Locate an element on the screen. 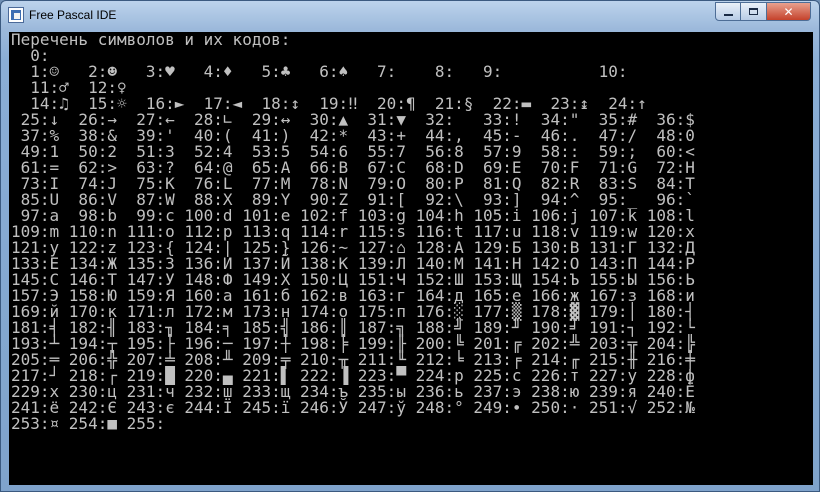 The width and height of the screenshot is (820, 492). window-title: Free Pascal IDE is located at coordinates (73, 15).